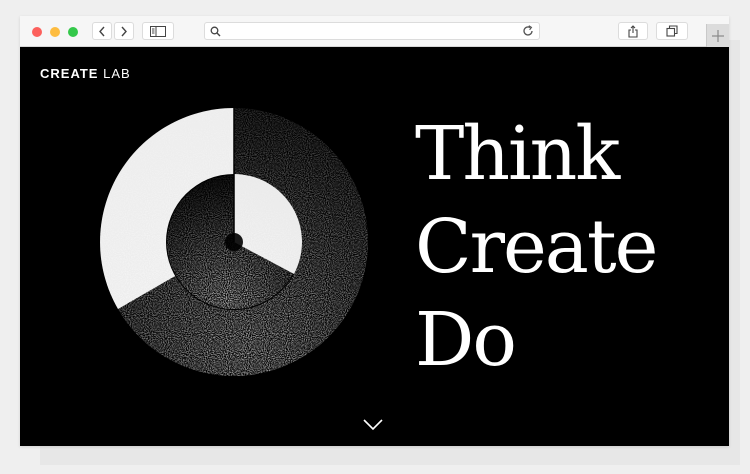 The image size is (750, 474). I want to click on address-bar, so click(372, 31).